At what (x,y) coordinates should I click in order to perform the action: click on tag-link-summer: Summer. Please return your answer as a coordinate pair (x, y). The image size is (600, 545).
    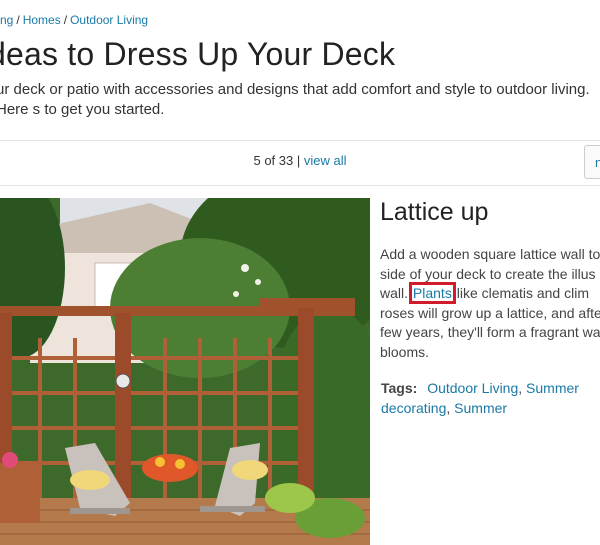
    Looking at the image, I should click on (480, 408).